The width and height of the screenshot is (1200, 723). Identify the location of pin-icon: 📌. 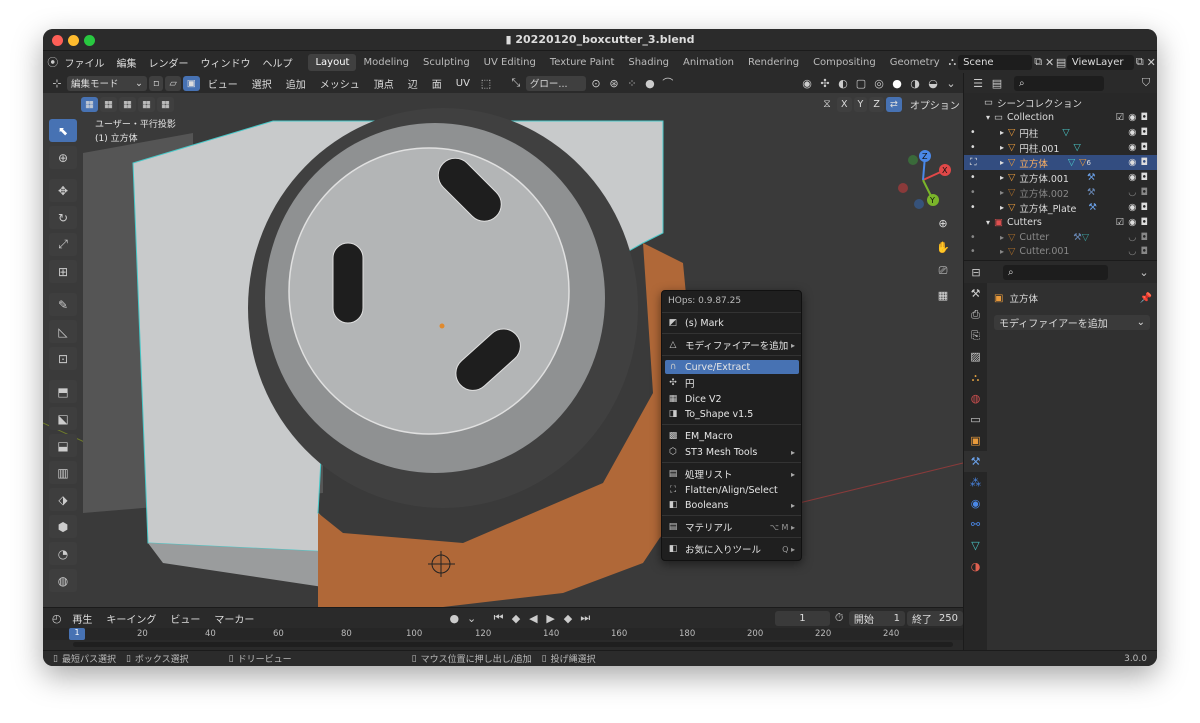
(1146, 298).